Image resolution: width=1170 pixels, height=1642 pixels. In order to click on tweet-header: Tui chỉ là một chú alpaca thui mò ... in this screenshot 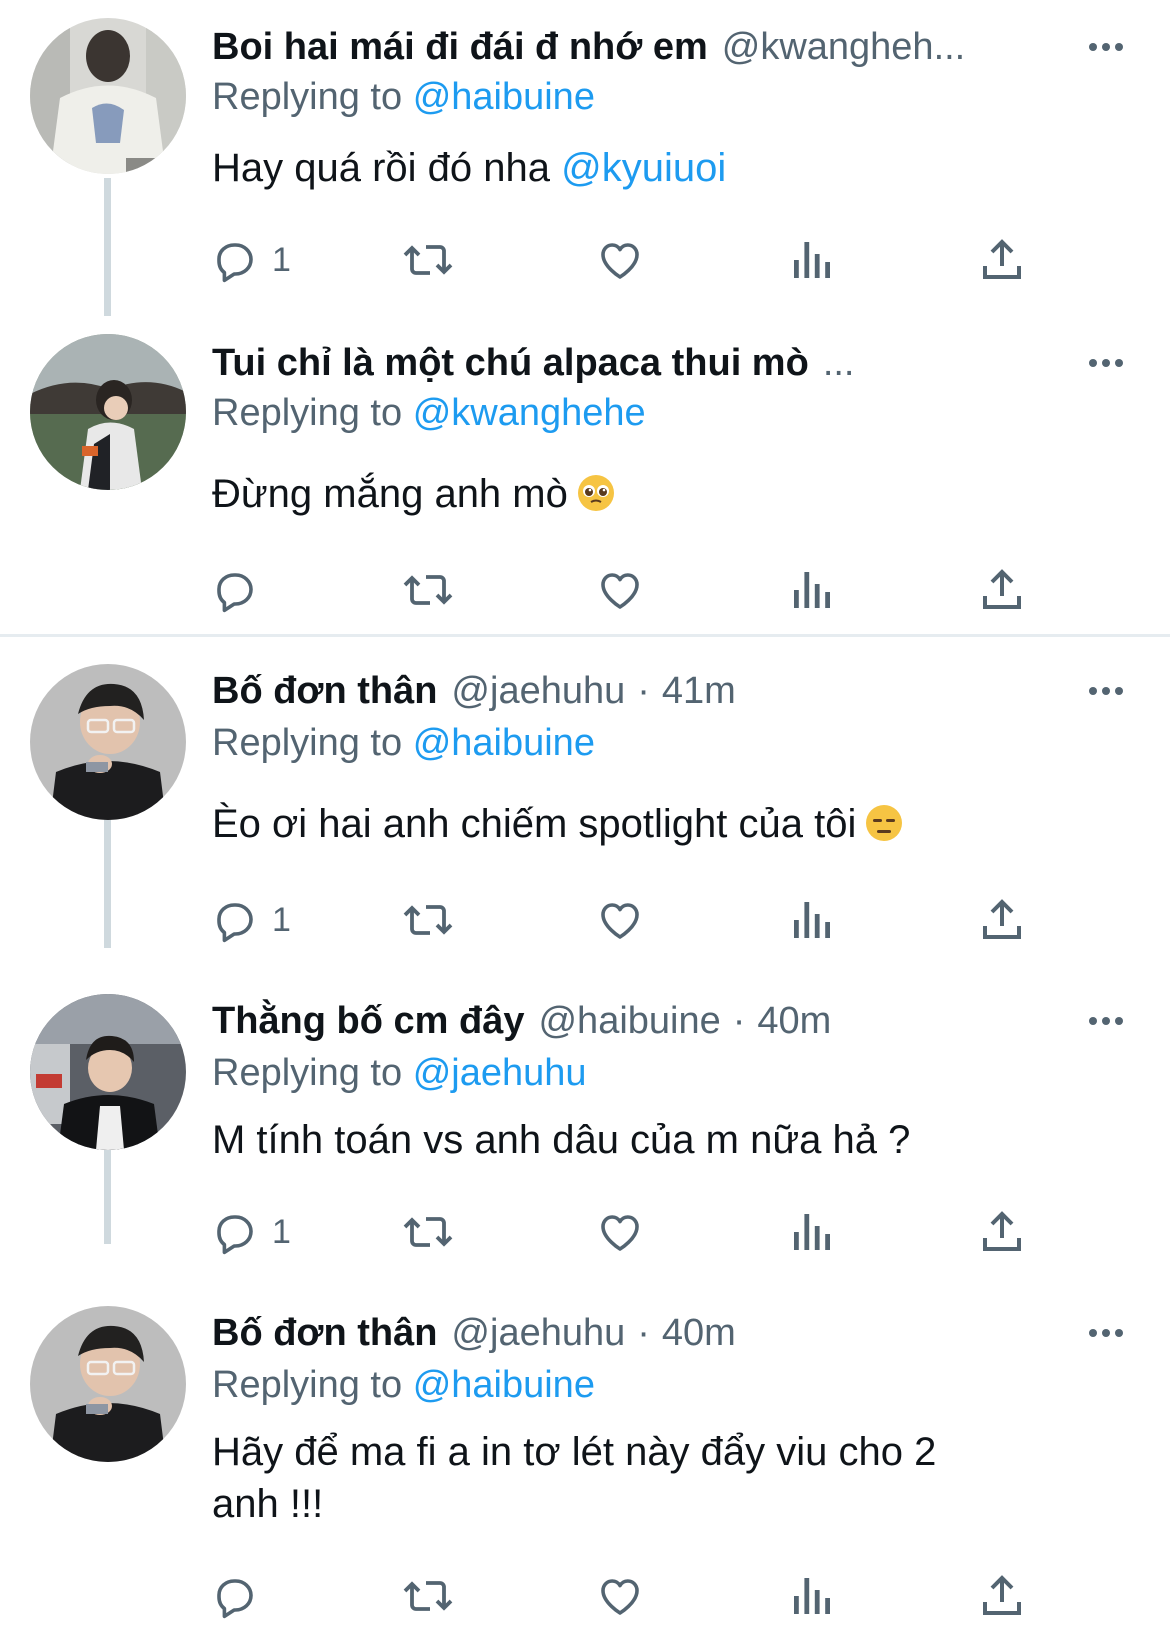, I will do `click(533, 363)`.